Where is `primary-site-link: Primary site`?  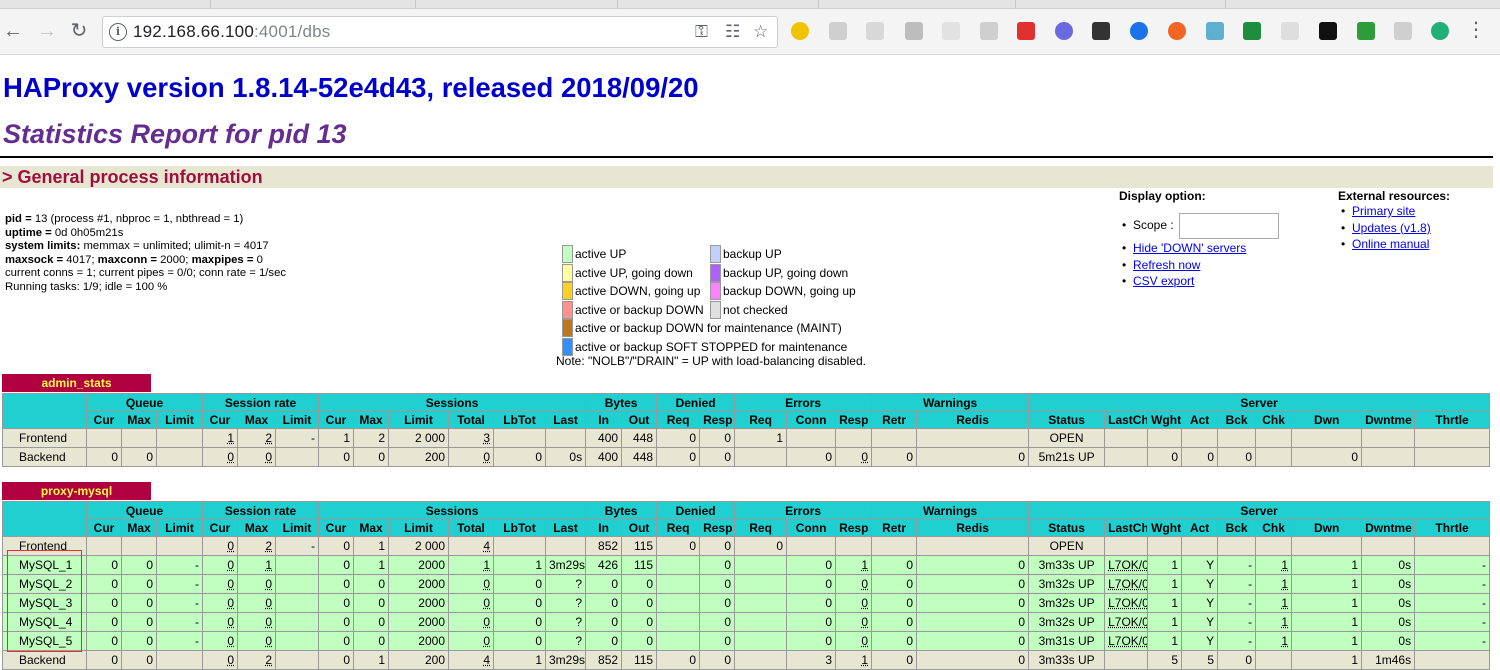
primary-site-link: Primary site is located at coordinates (1383, 211).